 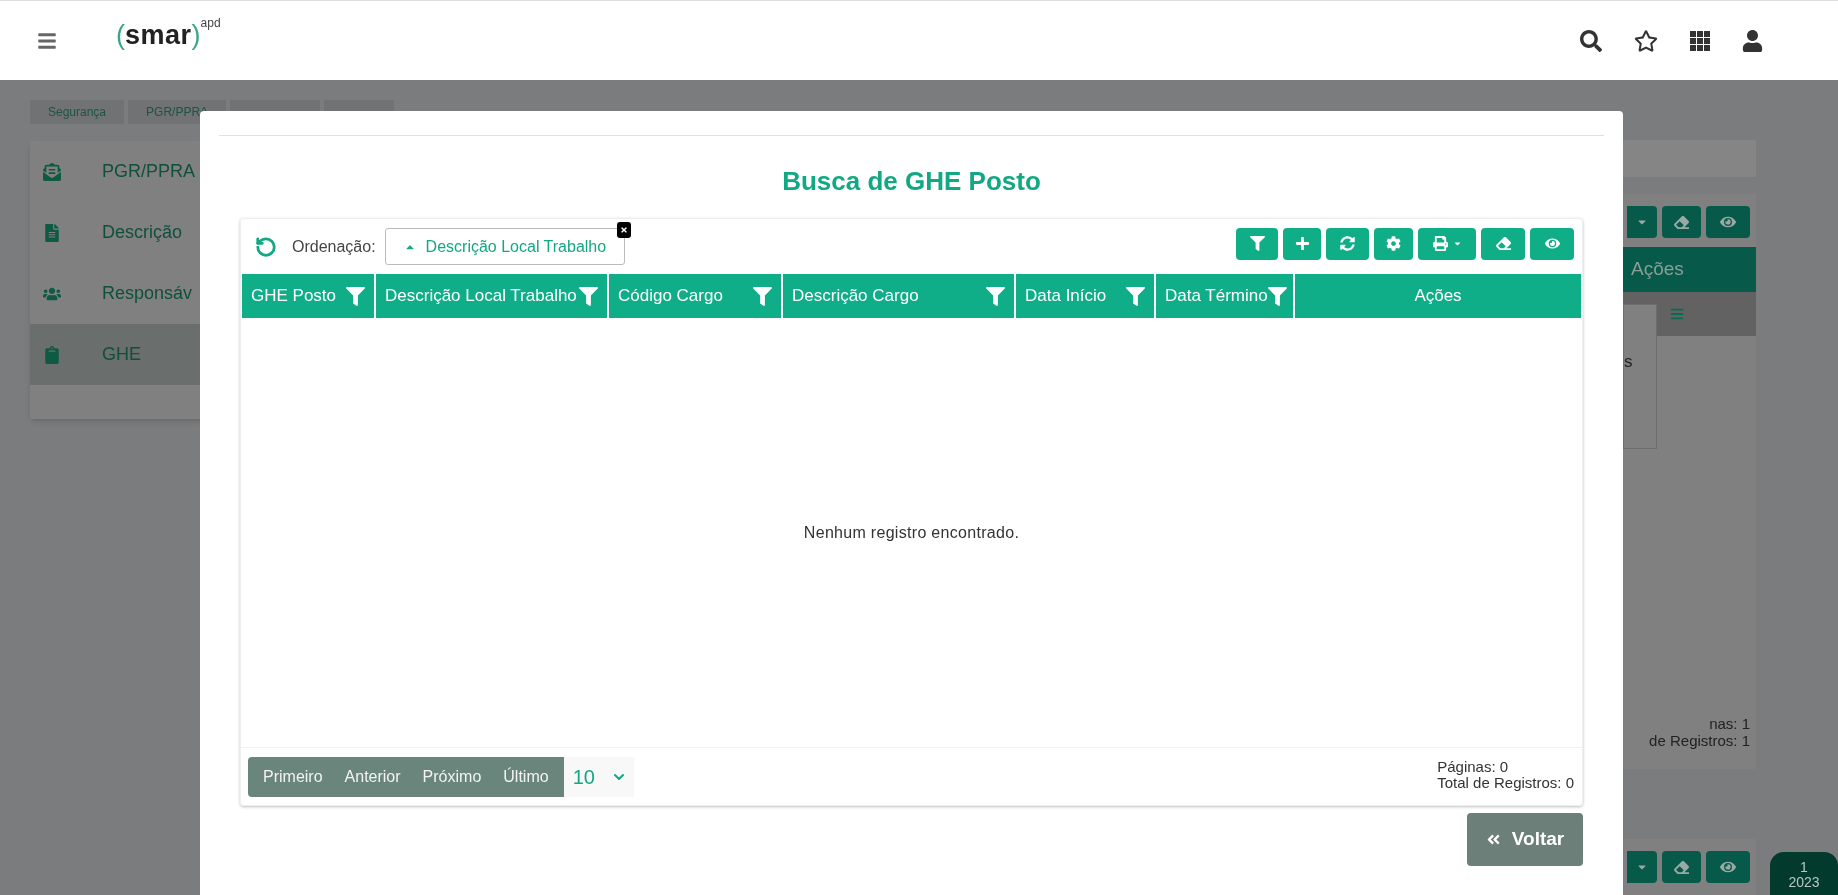 What do you see at coordinates (1224, 296) in the screenshot?
I see `column-header: Data Término` at bounding box center [1224, 296].